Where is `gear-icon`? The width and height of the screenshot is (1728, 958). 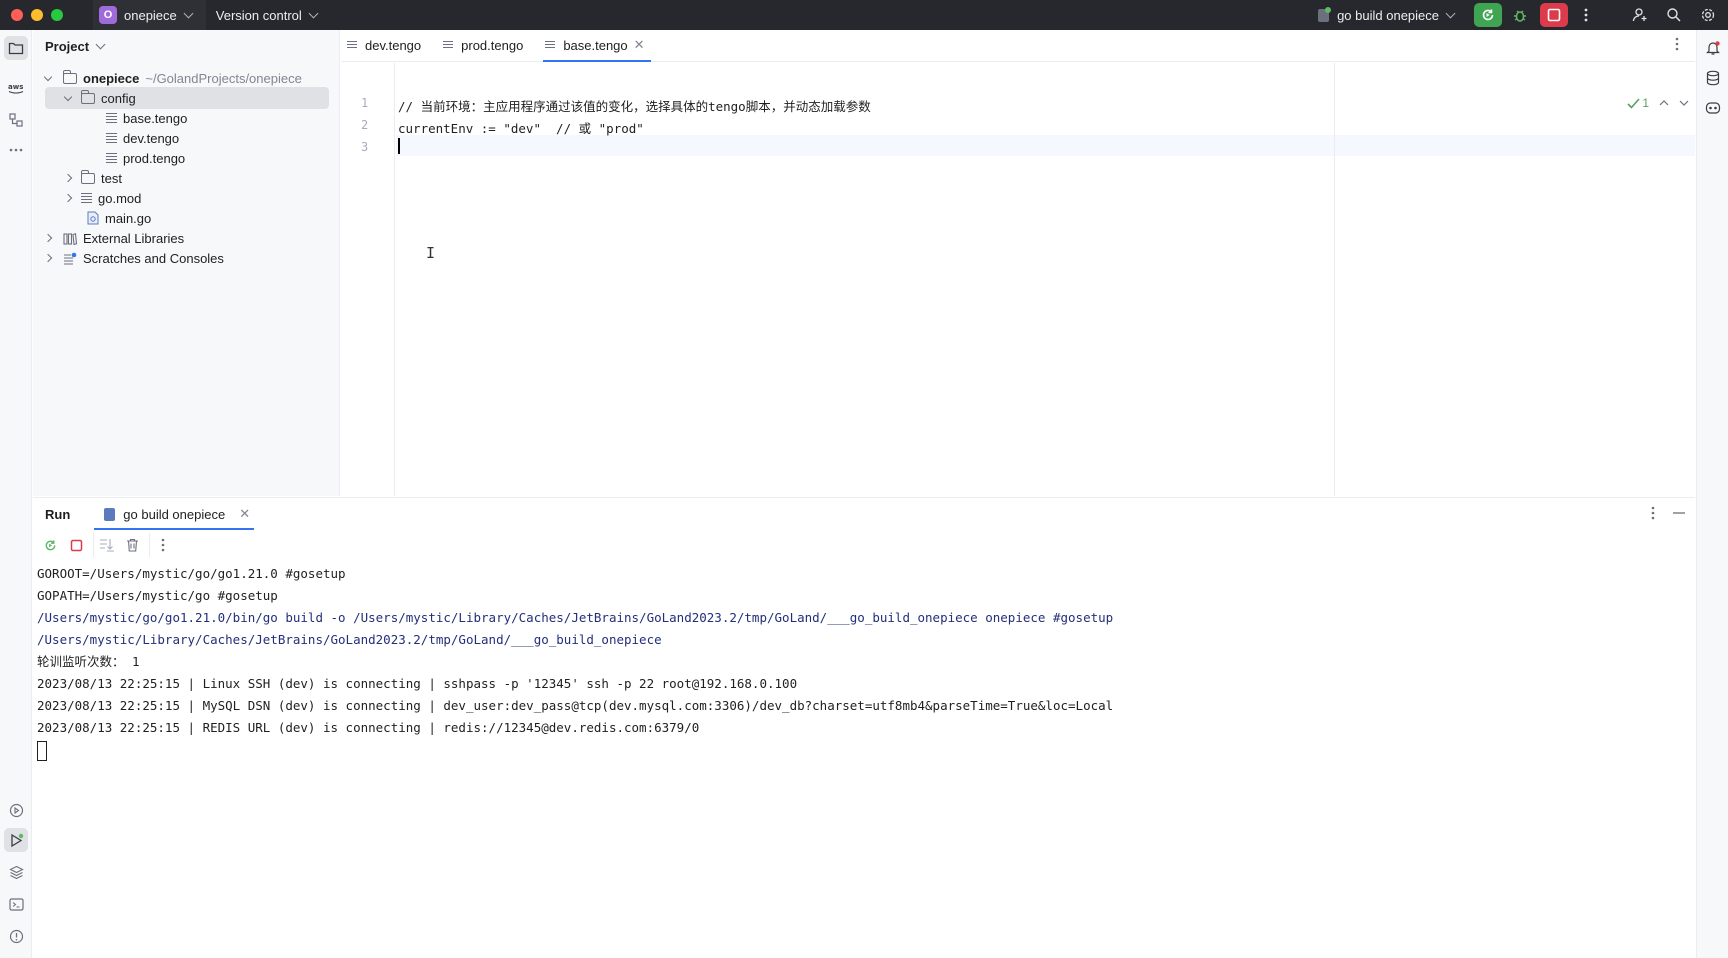 gear-icon is located at coordinates (1708, 15).